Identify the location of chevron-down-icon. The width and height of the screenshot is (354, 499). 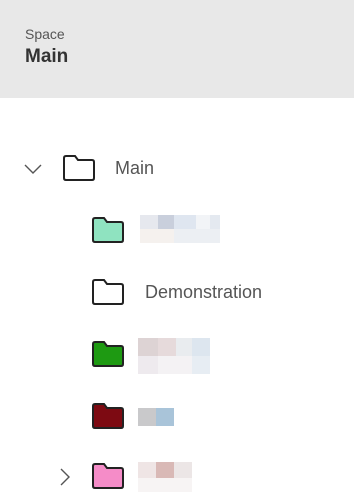
(33, 169).